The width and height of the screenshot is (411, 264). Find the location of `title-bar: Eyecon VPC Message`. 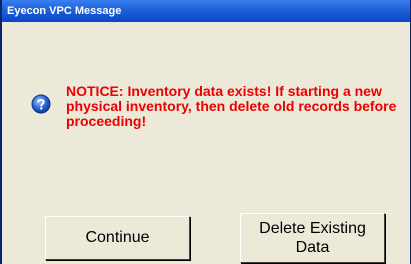

title-bar: Eyecon VPC Message is located at coordinates (206, 11).